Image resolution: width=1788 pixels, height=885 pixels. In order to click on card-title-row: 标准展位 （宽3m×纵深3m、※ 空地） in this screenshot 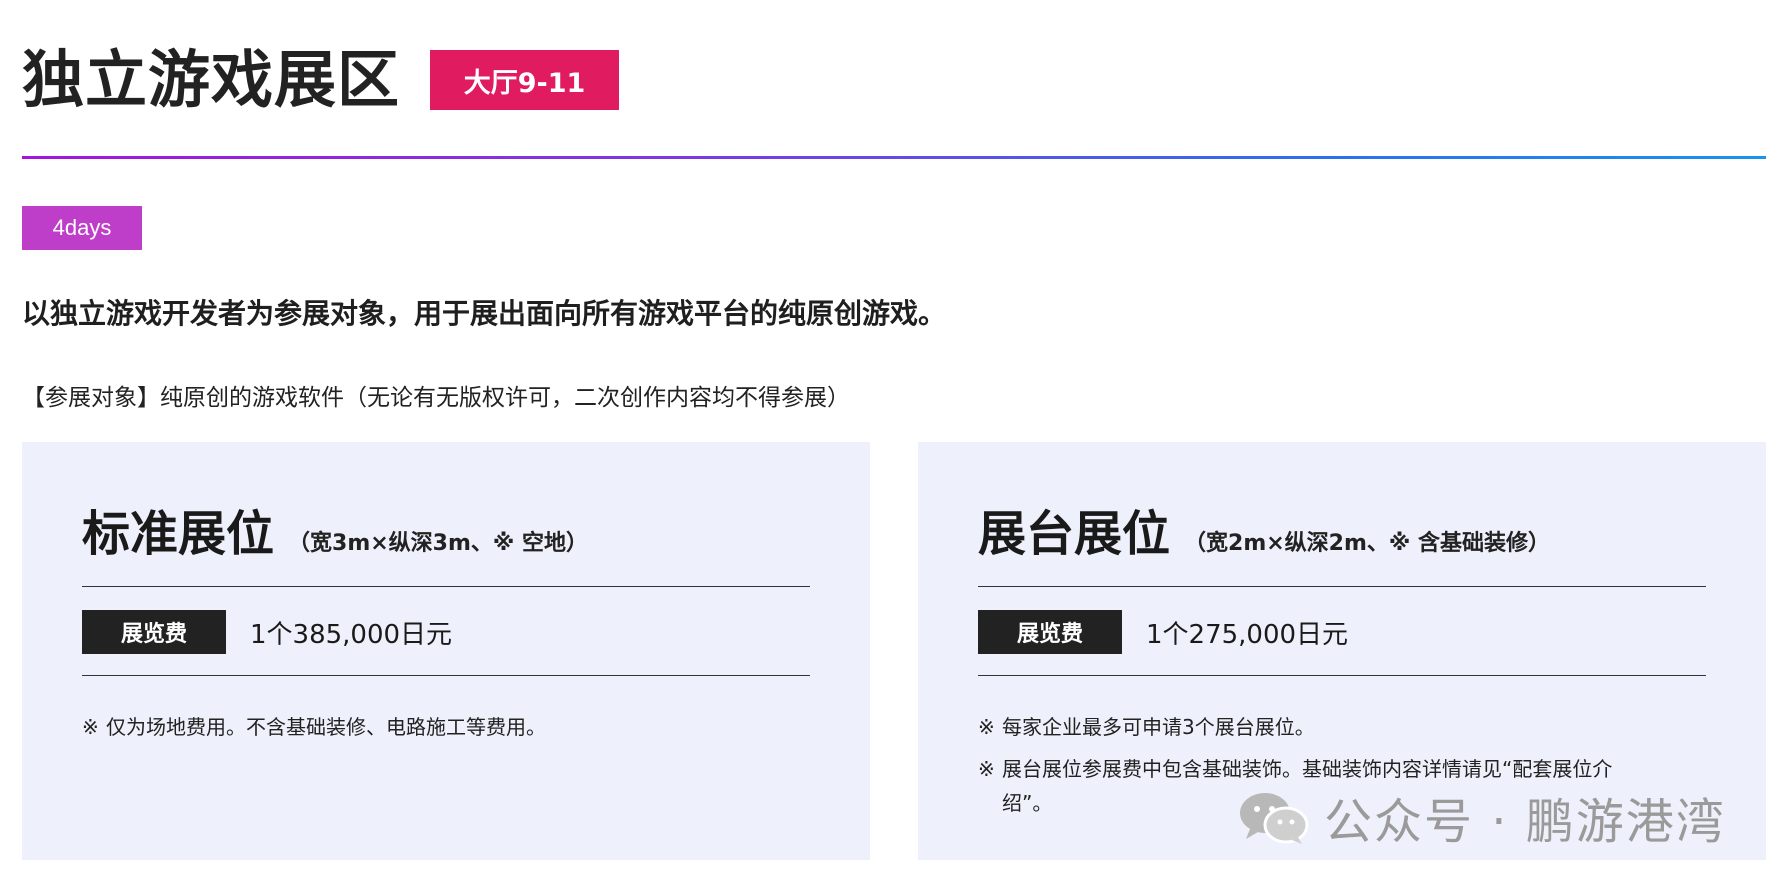, I will do `click(446, 529)`.